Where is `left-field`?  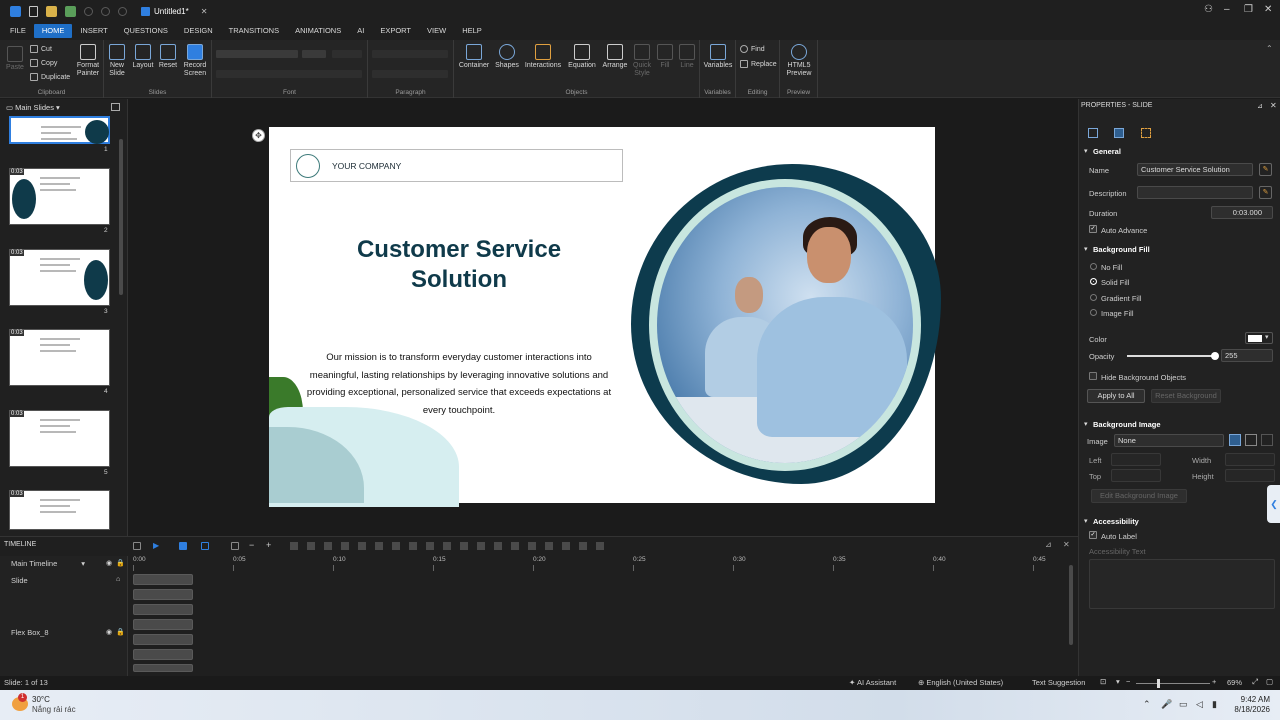 left-field is located at coordinates (1136, 459).